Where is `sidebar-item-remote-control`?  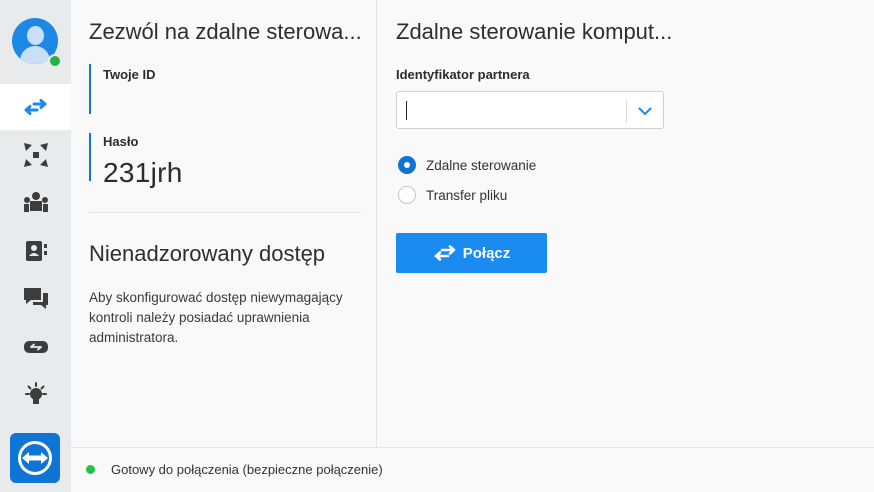 sidebar-item-remote-control is located at coordinates (35, 107).